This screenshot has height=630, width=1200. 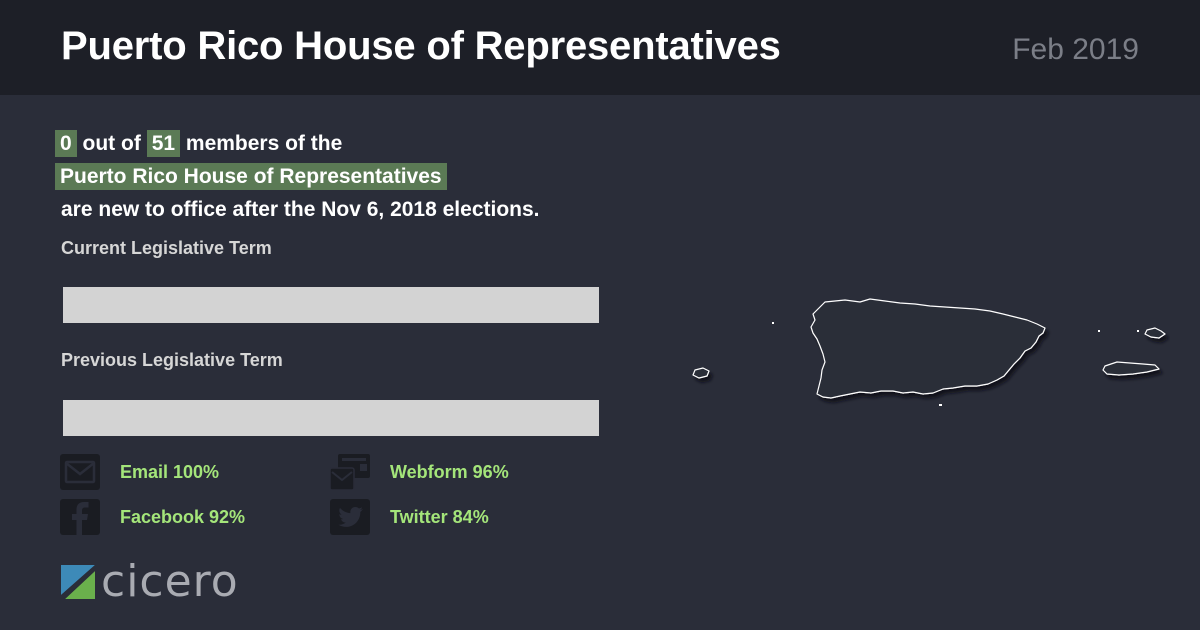 I want to click on twitter-icon, so click(x=350, y=517).